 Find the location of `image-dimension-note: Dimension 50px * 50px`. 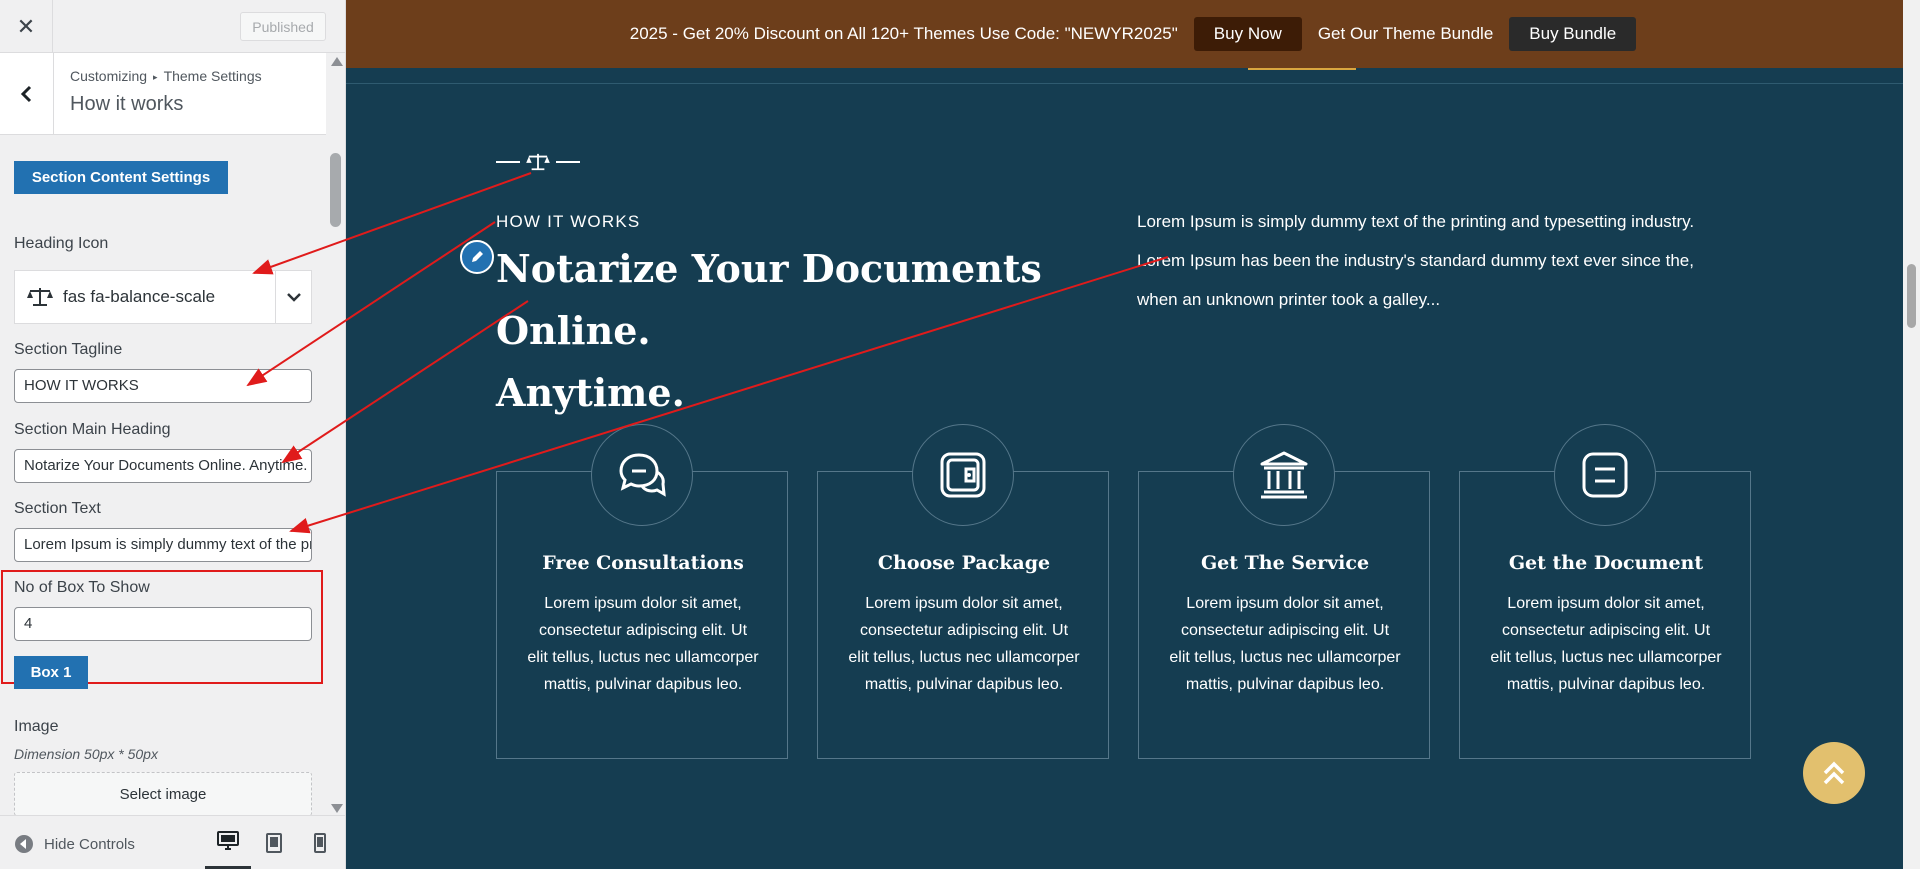

image-dimension-note: Dimension 50px * 50px is located at coordinates (86, 754).